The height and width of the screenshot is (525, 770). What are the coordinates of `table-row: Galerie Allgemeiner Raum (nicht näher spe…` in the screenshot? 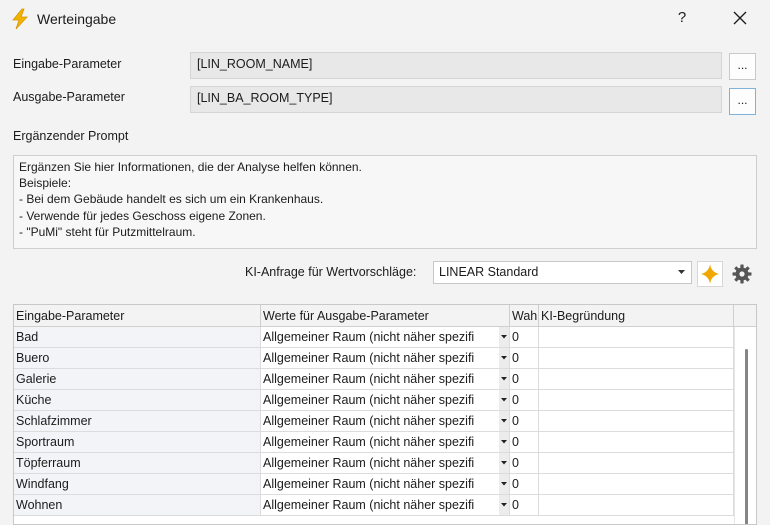 It's located at (385, 379).